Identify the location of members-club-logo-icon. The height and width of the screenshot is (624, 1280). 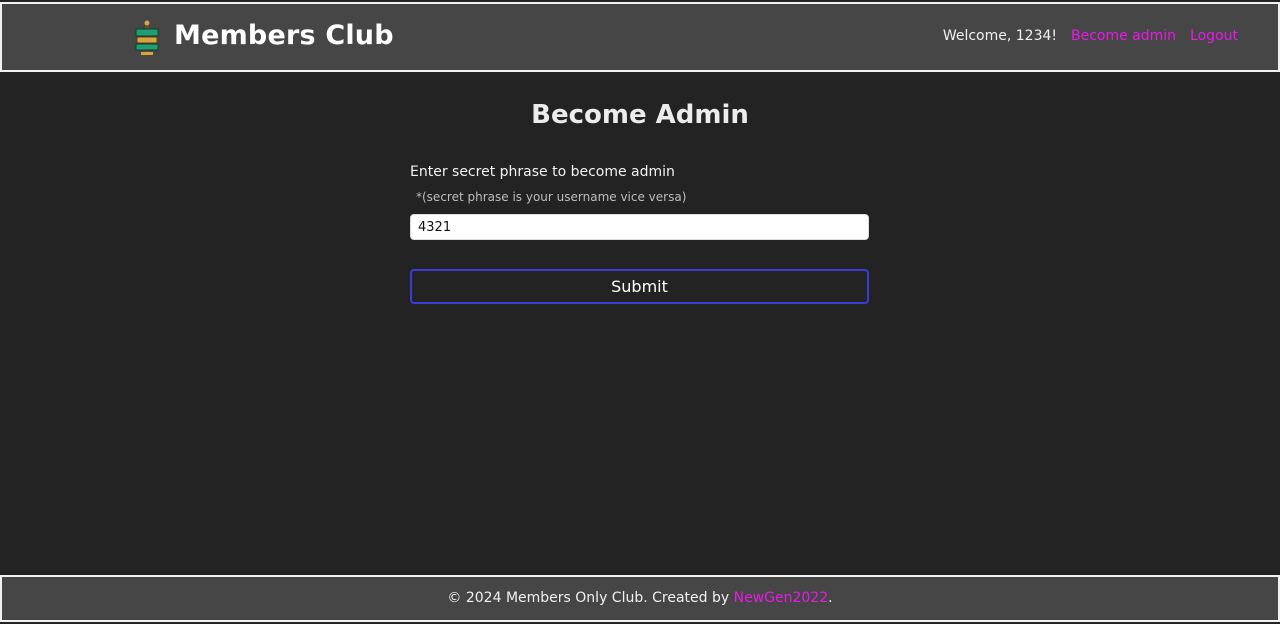
(147, 38).